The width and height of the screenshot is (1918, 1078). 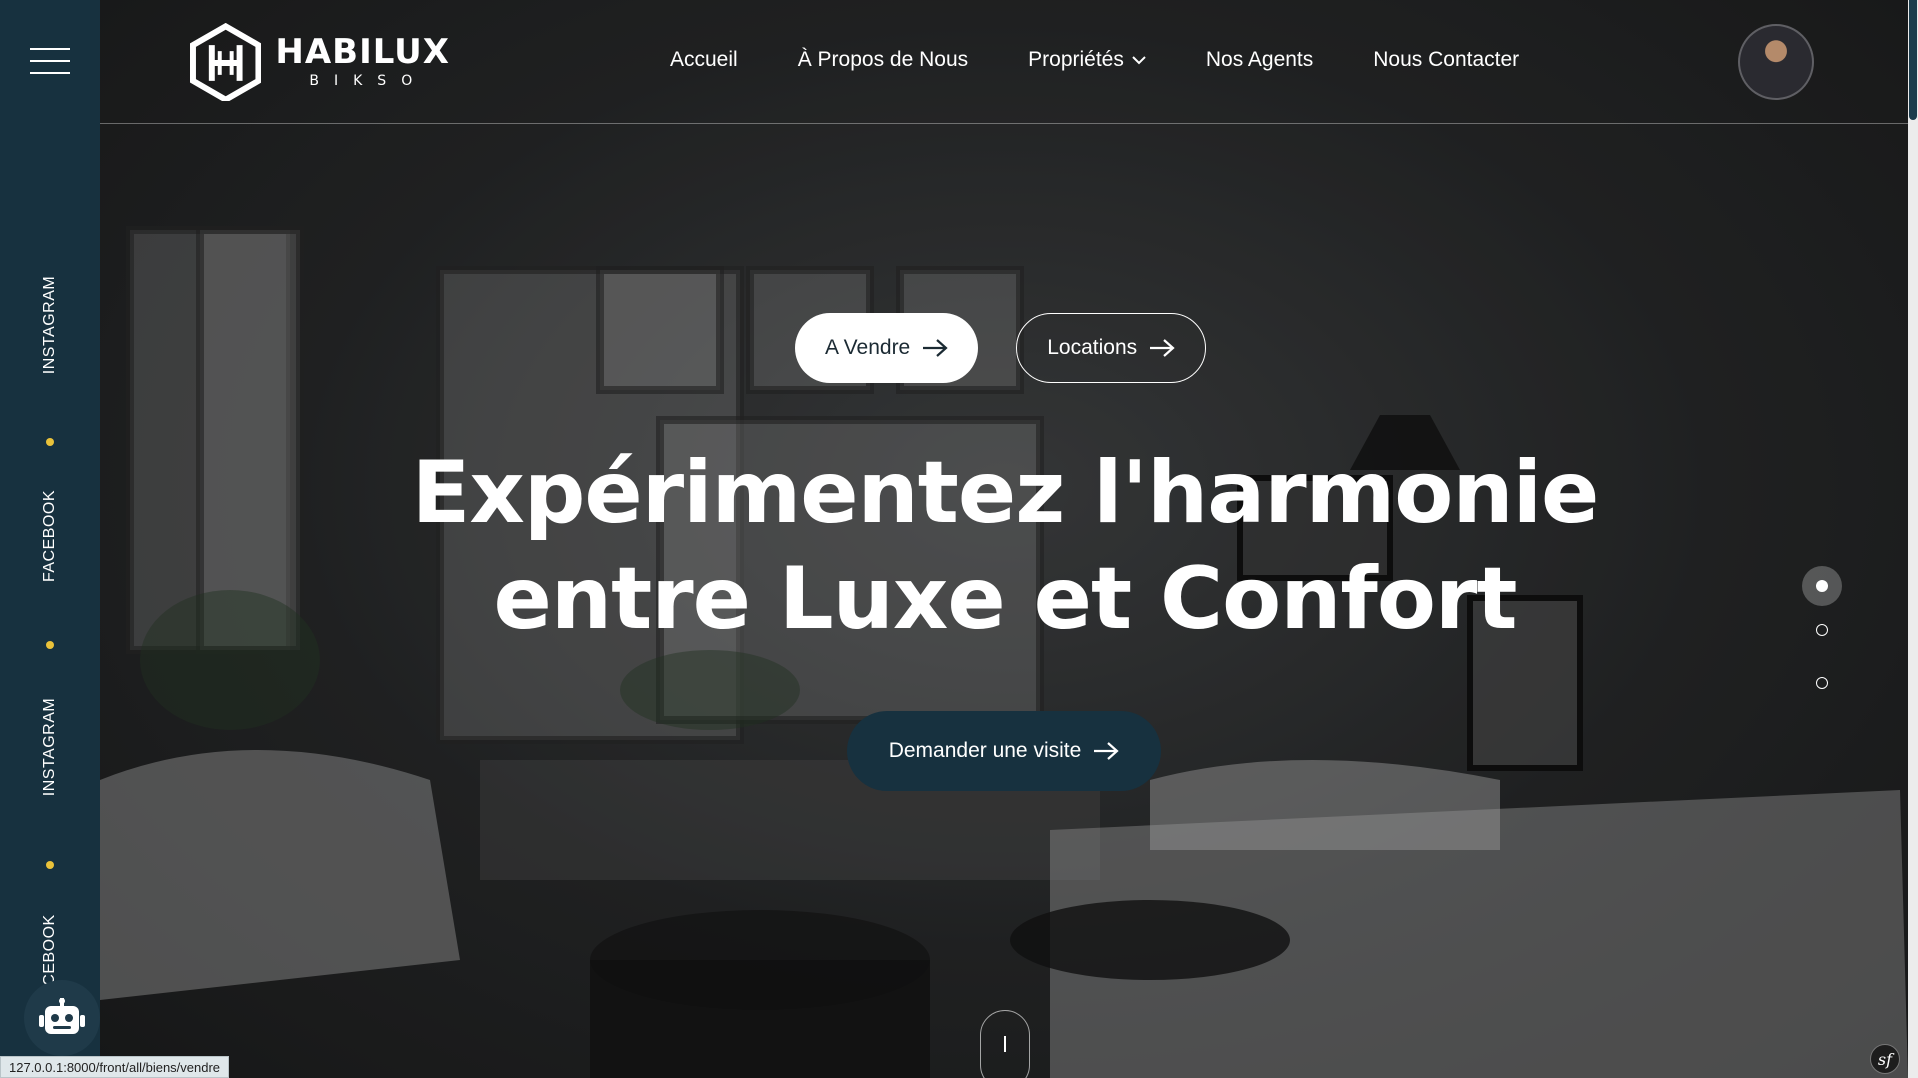 I want to click on request-visit-button: Demander une visite, so click(x=1004, y=751).